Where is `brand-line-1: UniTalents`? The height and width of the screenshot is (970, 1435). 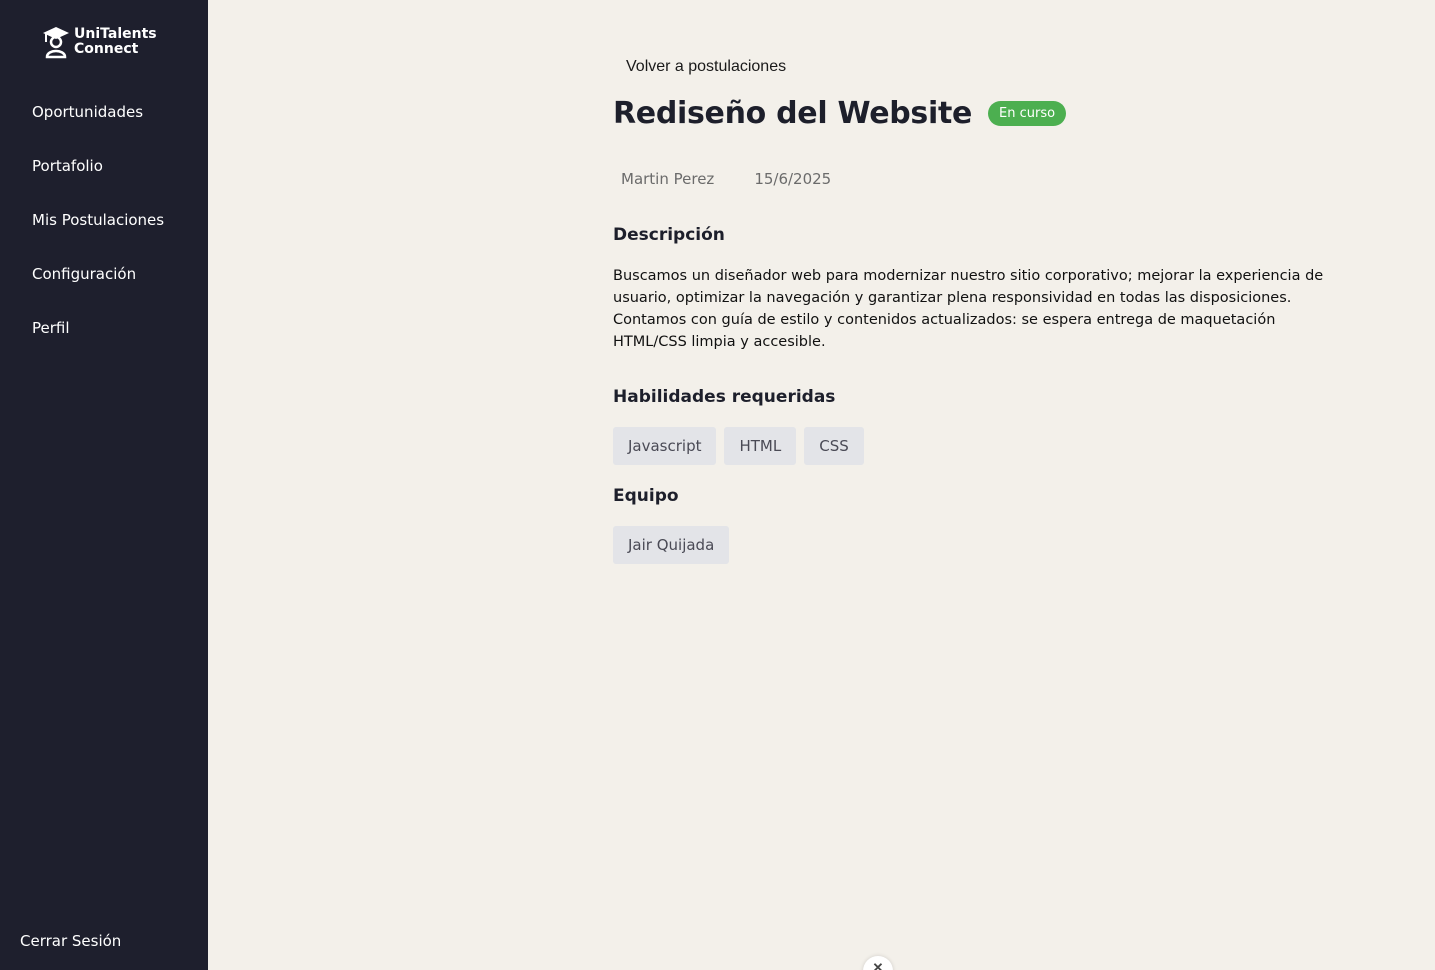 brand-line-1: UniTalents is located at coordinates (115, 34).